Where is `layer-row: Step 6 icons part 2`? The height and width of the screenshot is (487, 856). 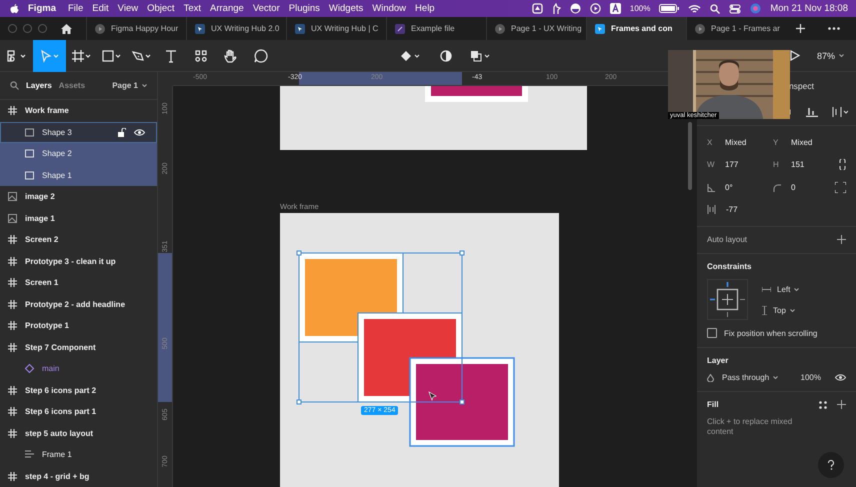 layer-row: Step 6 icons part 2 is located at coordinates (78, 390).